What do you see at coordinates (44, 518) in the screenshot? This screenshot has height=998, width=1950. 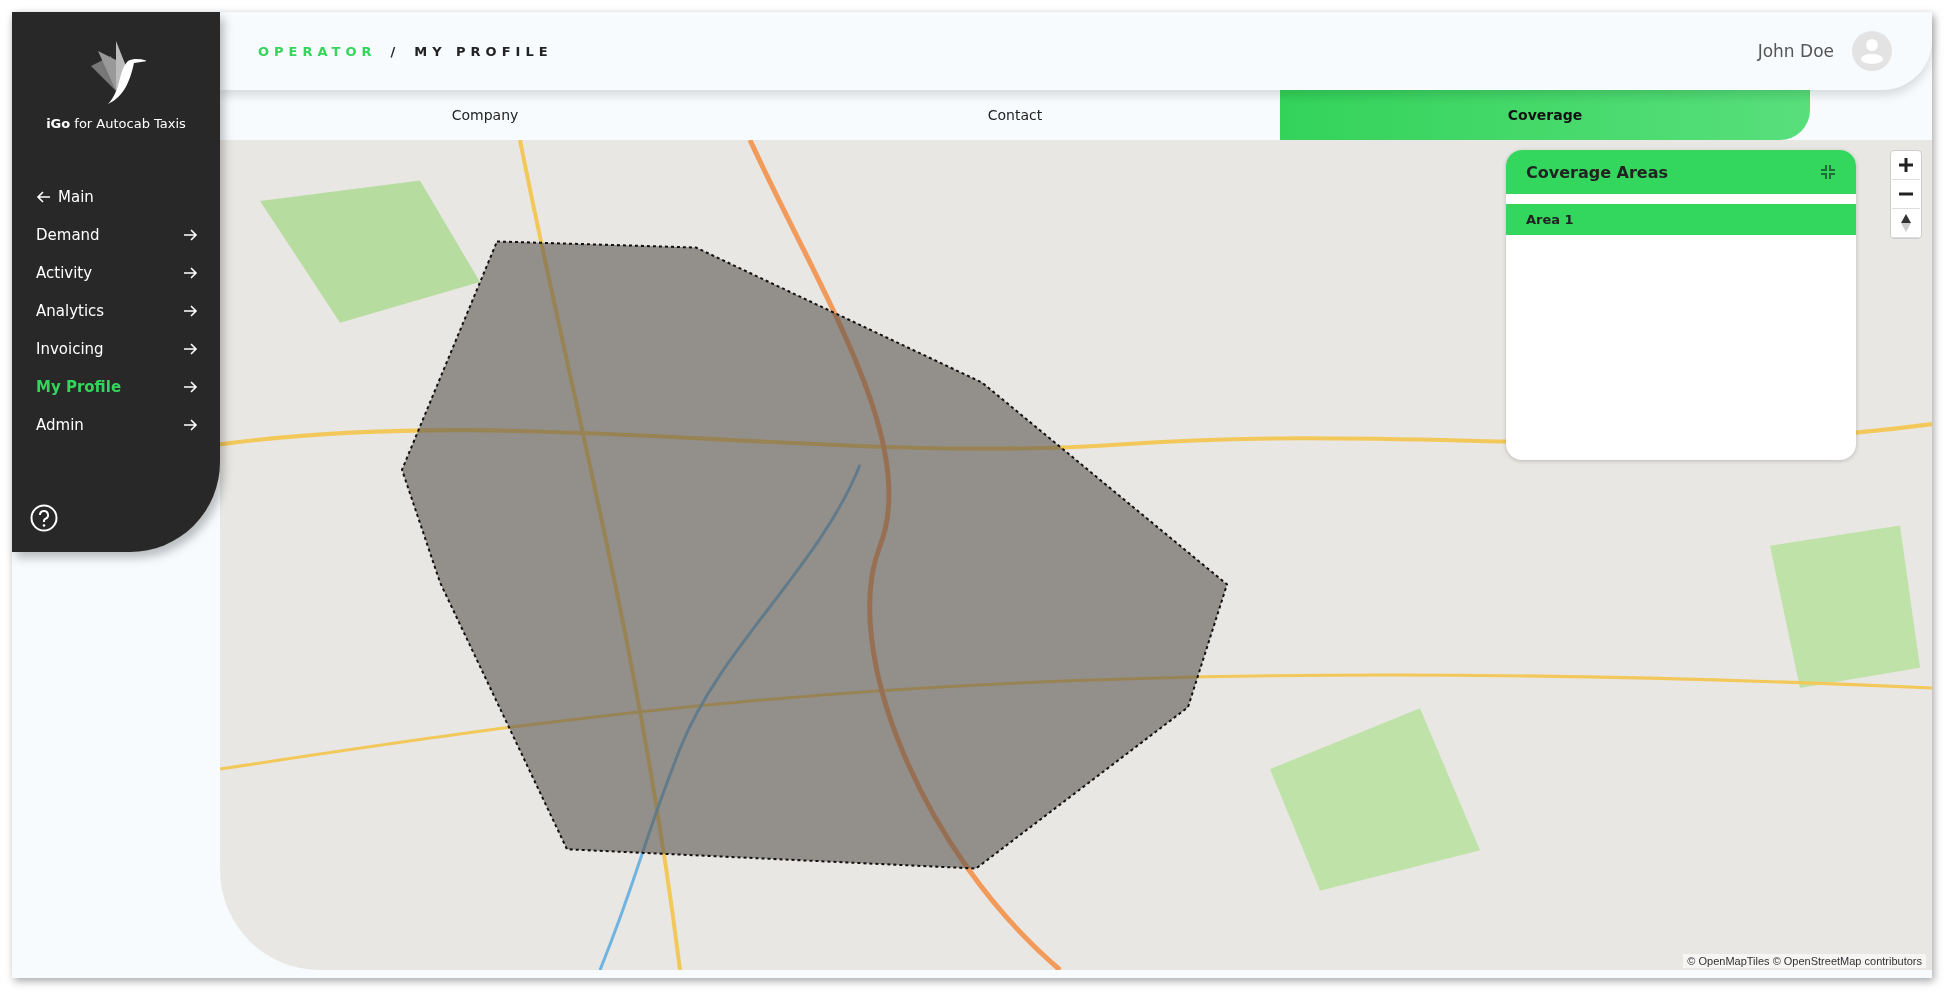 I see `help-icon` at bounding box center [44, 518].